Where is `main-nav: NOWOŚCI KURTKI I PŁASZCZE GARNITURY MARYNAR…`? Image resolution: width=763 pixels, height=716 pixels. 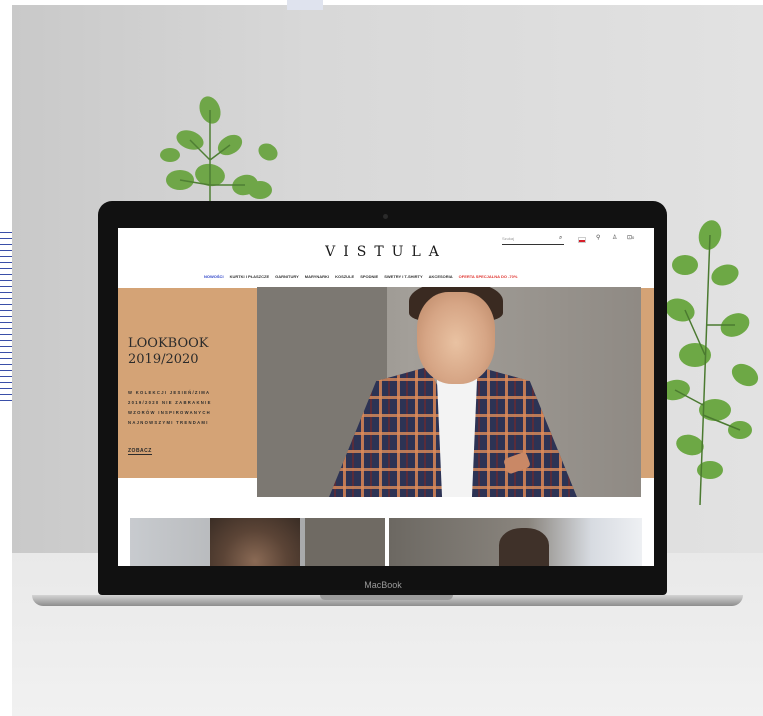 main-nav: NOWOŚCI KURTKI I PŁASZCZE GARNITURY MARYNAR… is located at coordinates (404, 276).